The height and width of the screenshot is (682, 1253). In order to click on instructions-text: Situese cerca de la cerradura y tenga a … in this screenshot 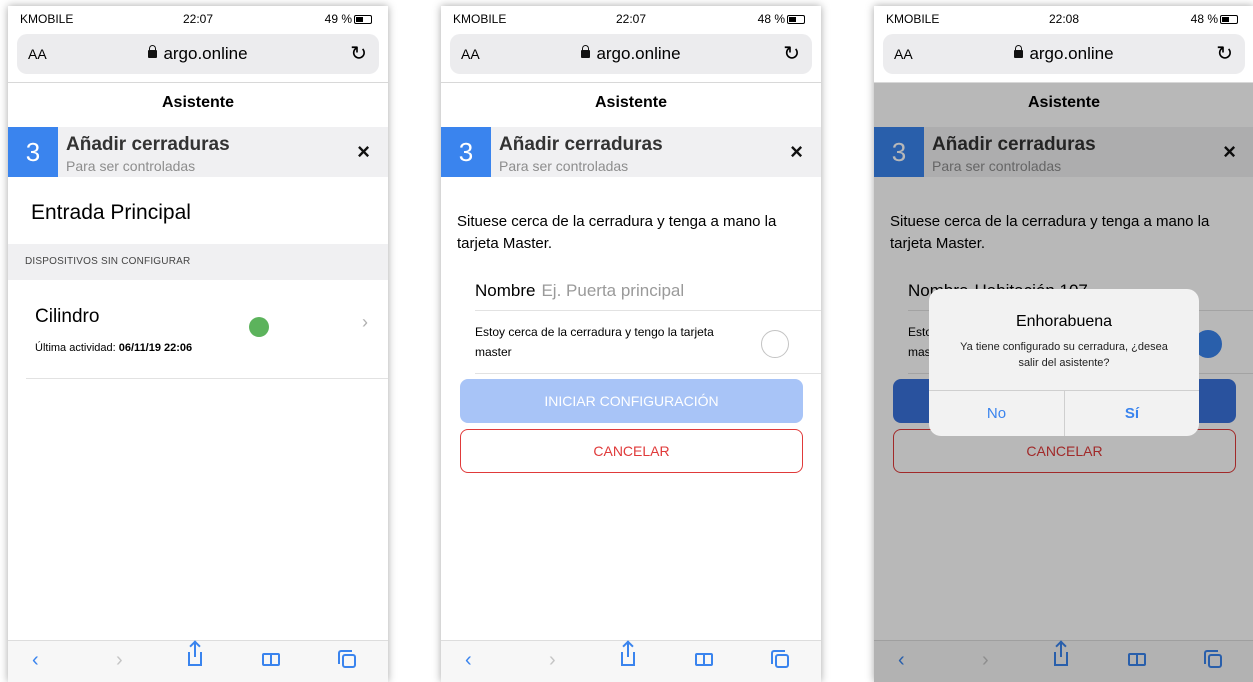, I will do `click(617, 232)`.